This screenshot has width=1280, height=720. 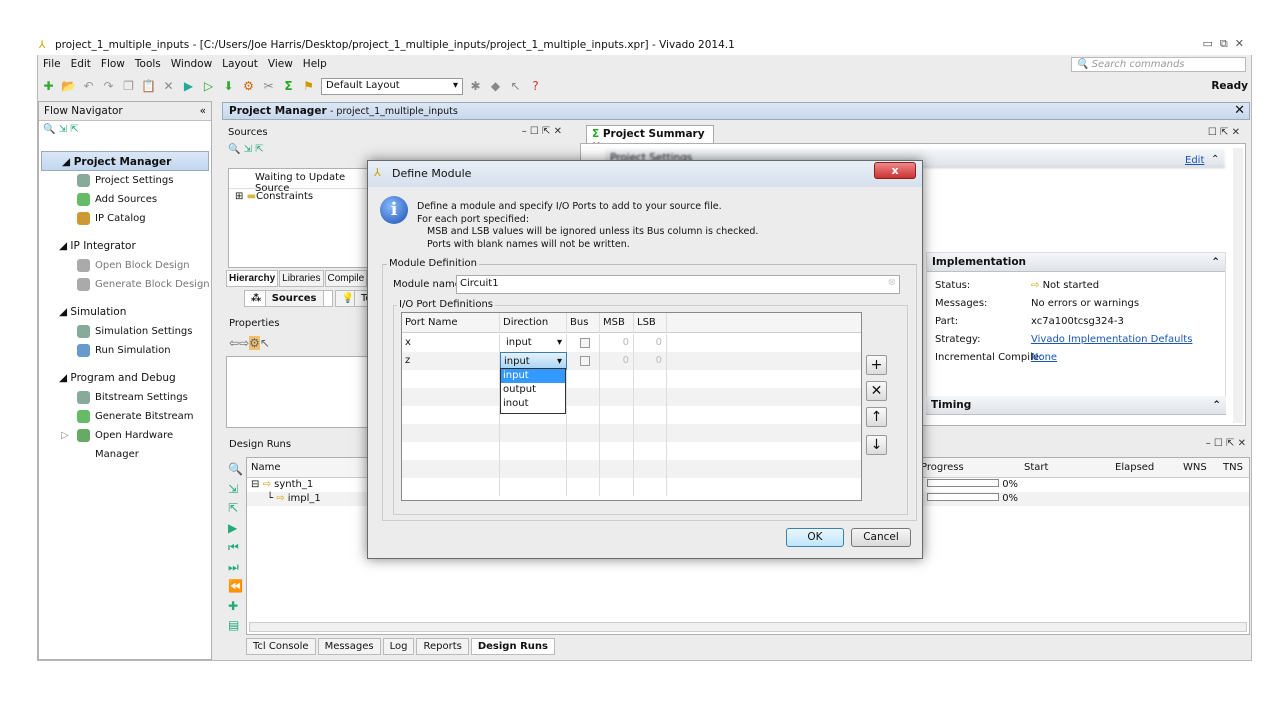 What do you see at coordinates (475, 86) in the screenshot?
I see `pin-icon: ✱` at bounding box center [475, 86].